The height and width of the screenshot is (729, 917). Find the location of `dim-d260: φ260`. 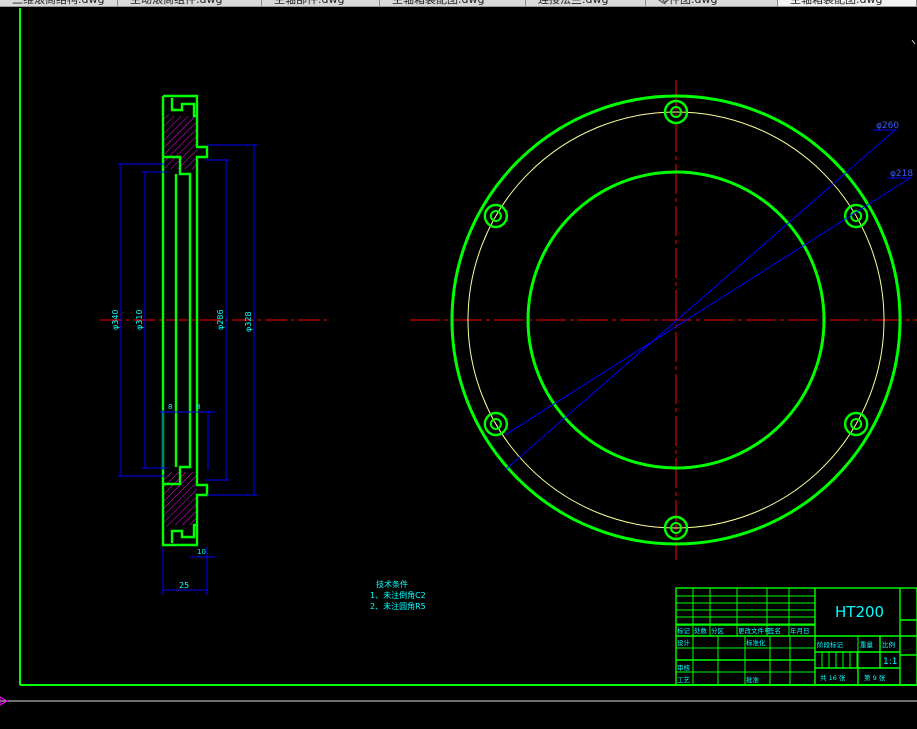

dim-d260: φ260 is located at coordinates (887, 126).